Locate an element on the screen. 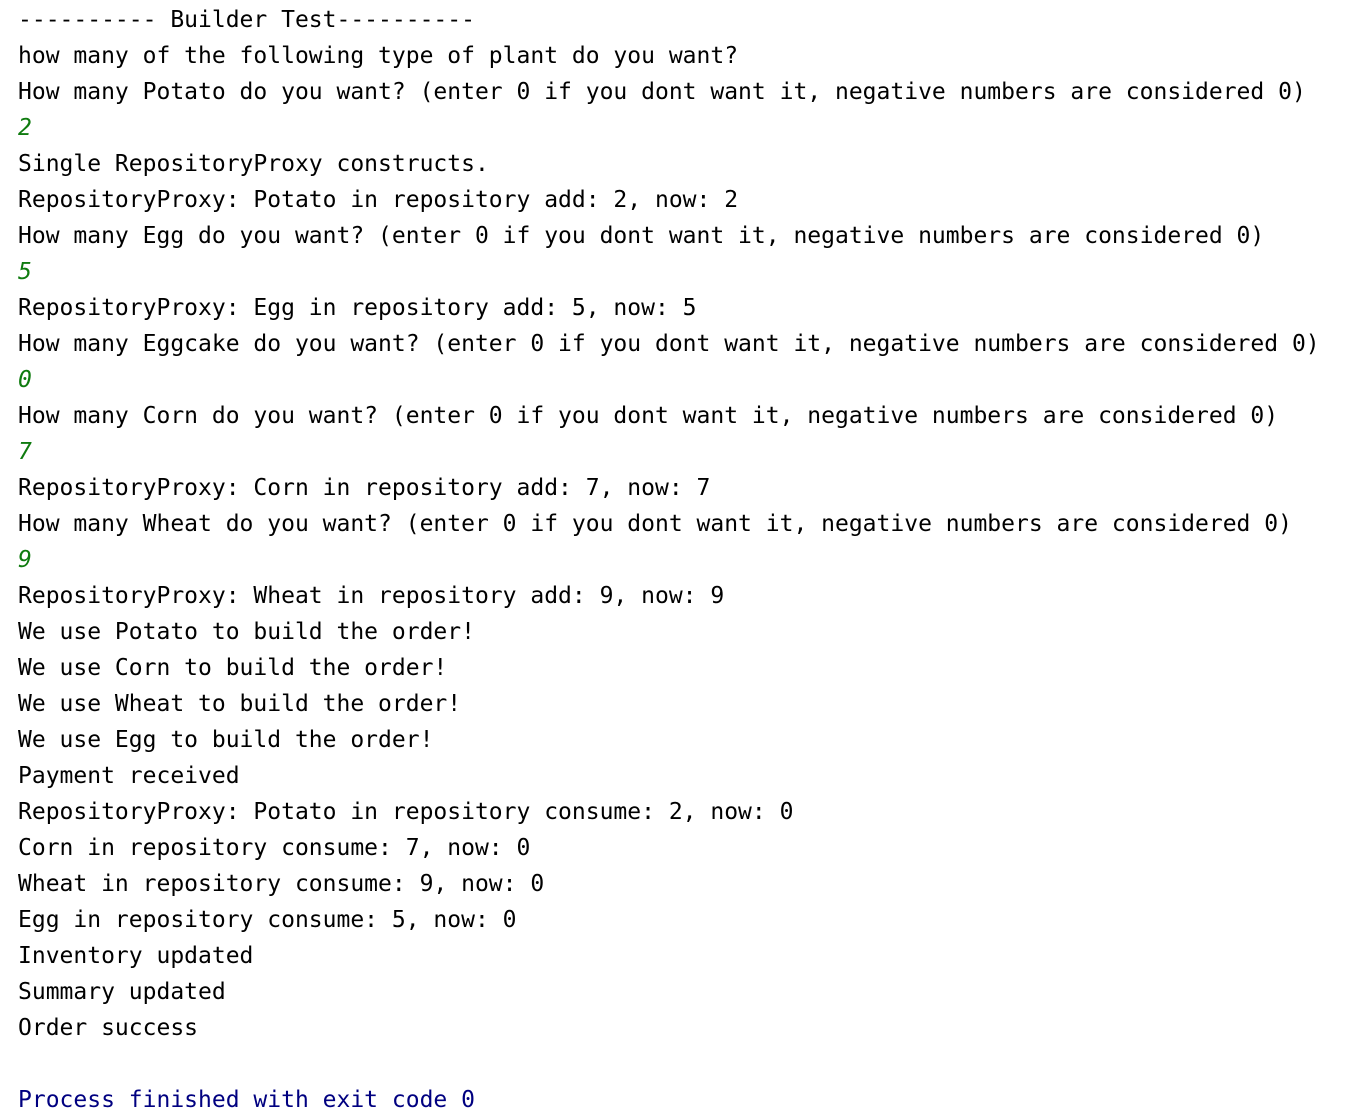 The width and height of the screenshot is (1358, 1118). console-line: Summary updated is located at coordinates (122, 992).